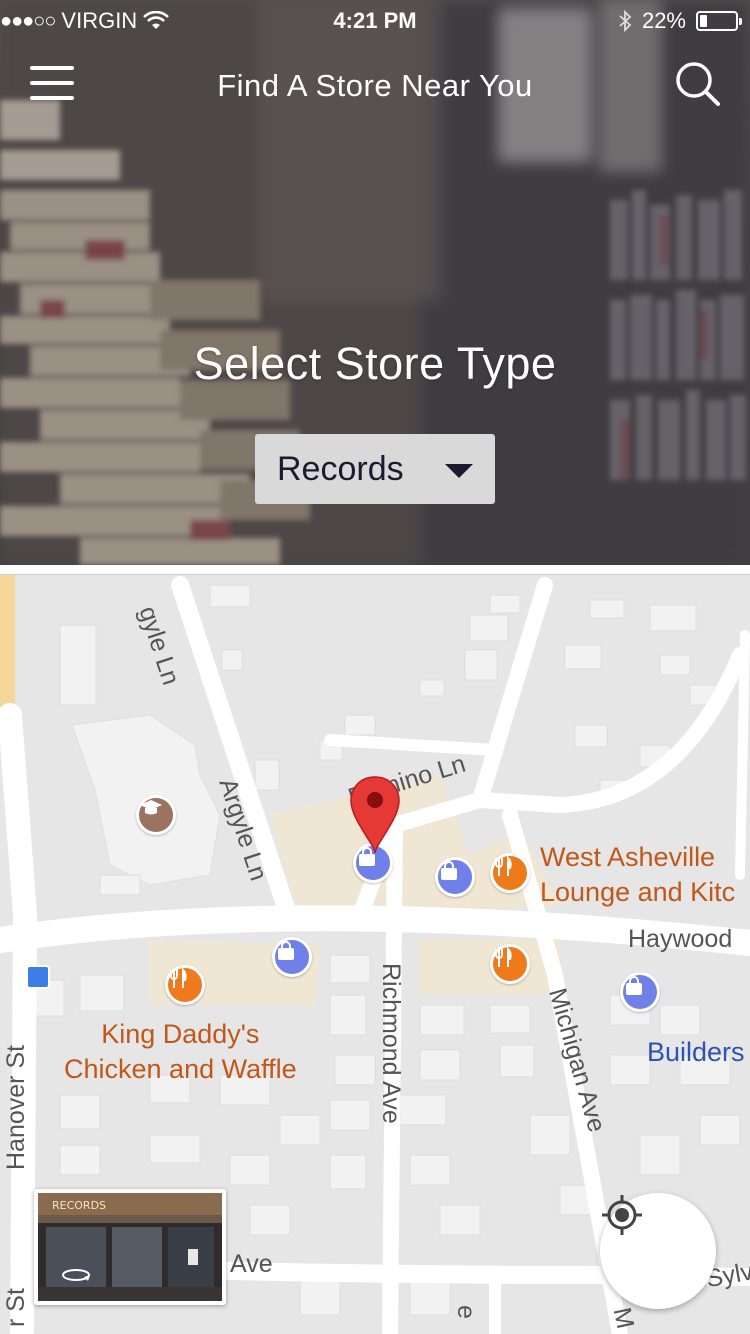 The width and height of the screenshot is (750, 1334). I want to click on battery-icon, so click(719, 21).